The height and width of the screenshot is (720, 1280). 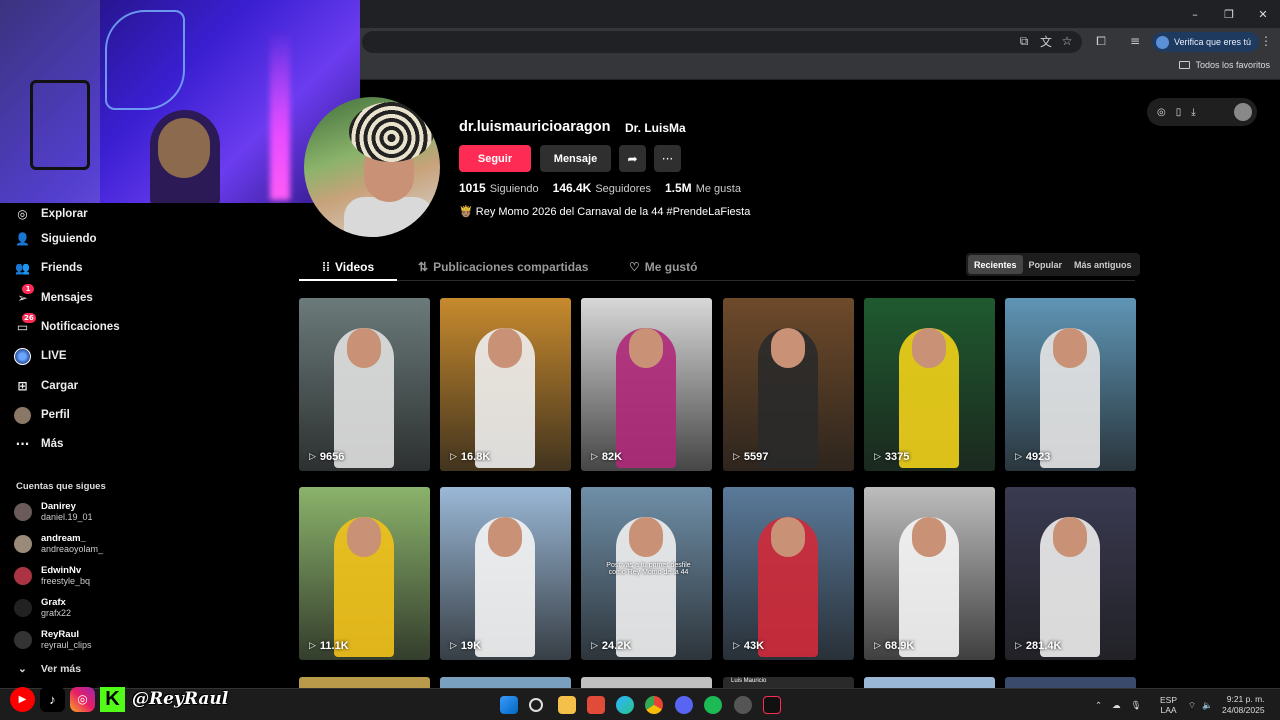 What do you see at coordinates (1046, 41) in the screenshot?
I see `translate-icon: 文` at bounding box center [1046, 41].